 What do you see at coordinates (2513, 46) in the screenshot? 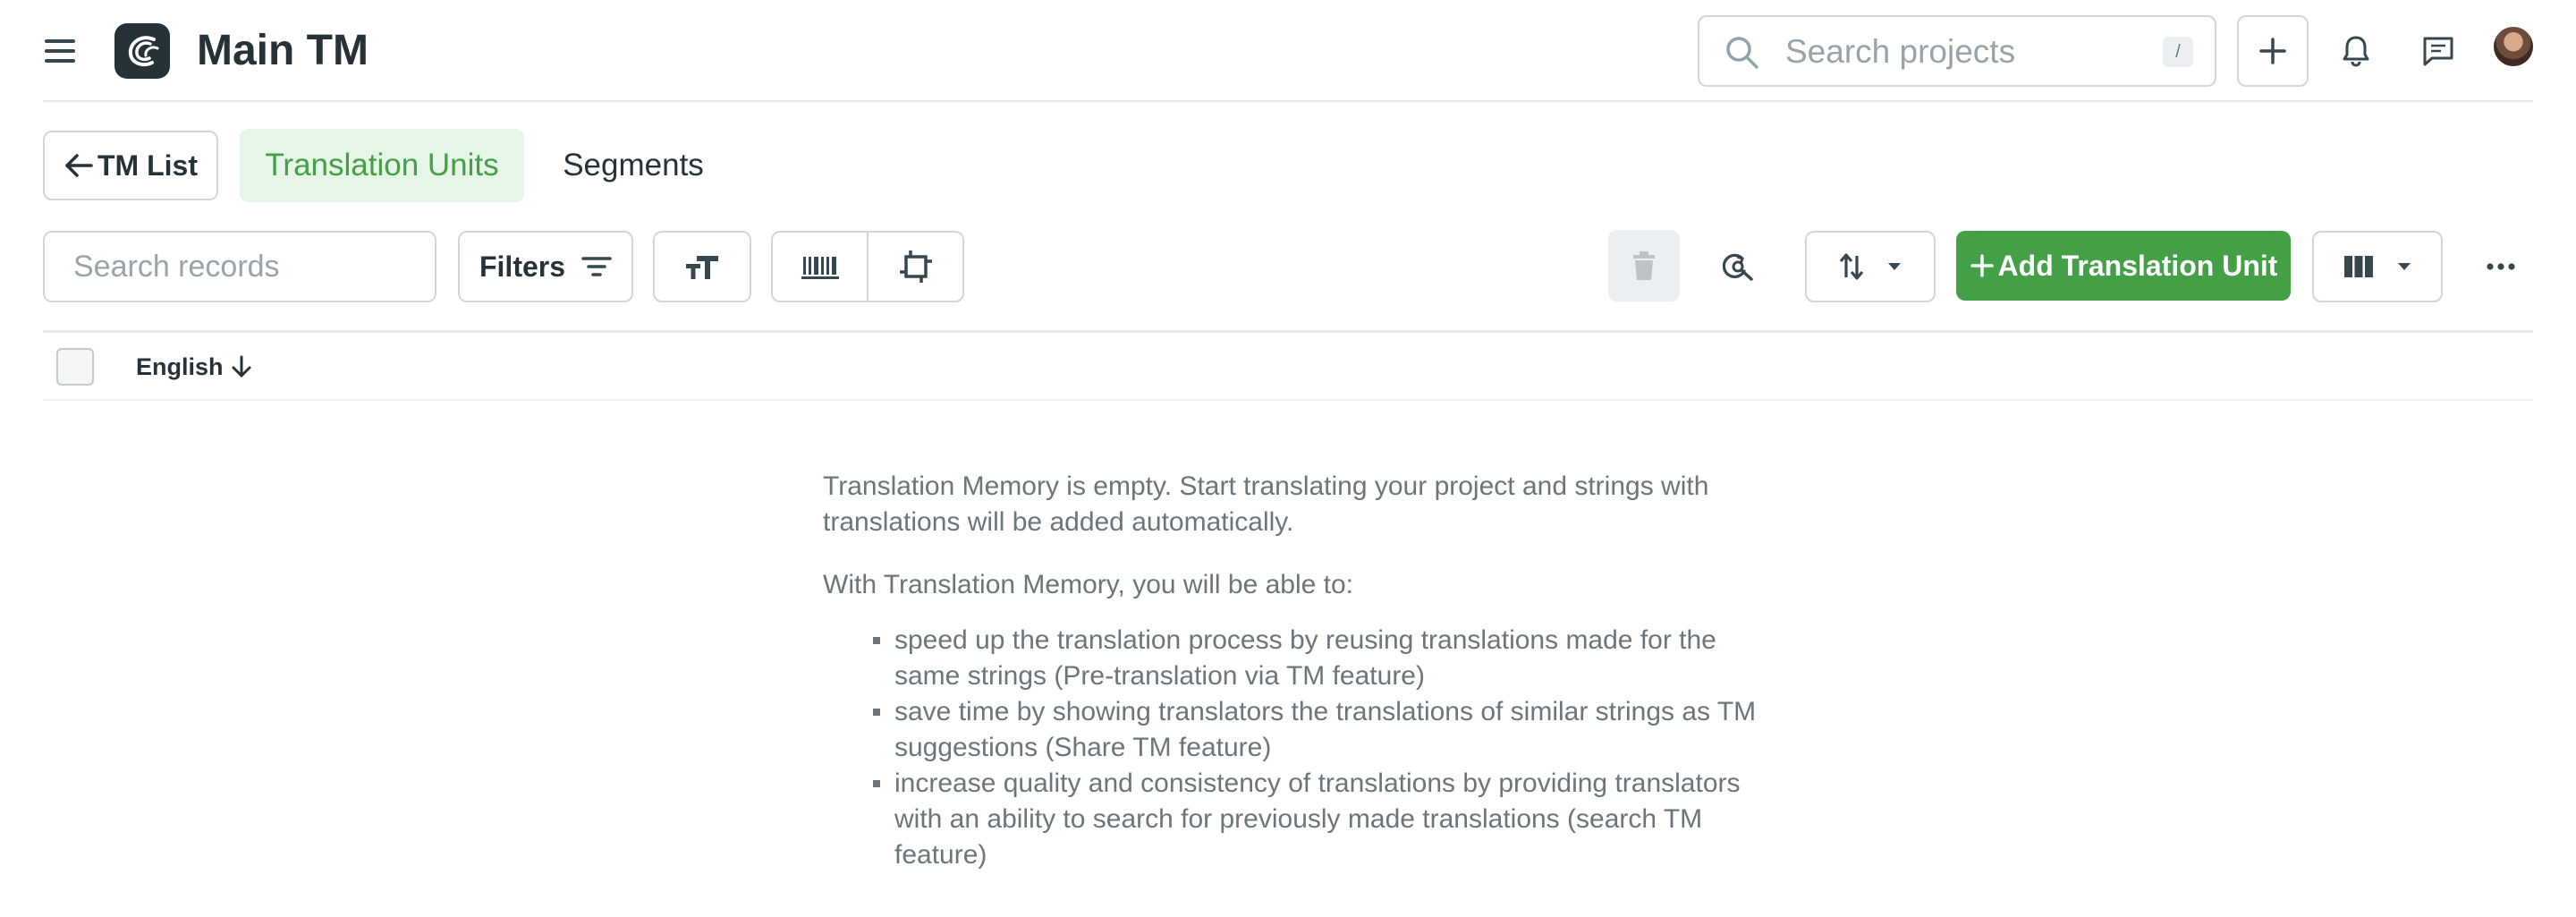
I see `avatar` at bounding box center [2513, 46].